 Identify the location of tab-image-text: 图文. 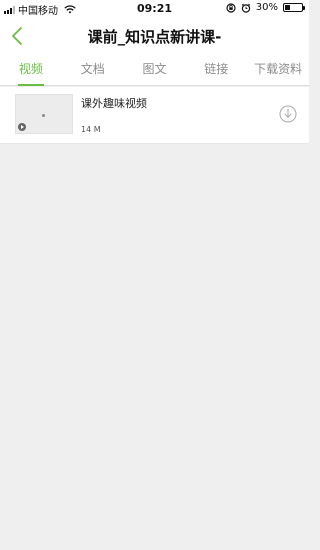
(155, 69).